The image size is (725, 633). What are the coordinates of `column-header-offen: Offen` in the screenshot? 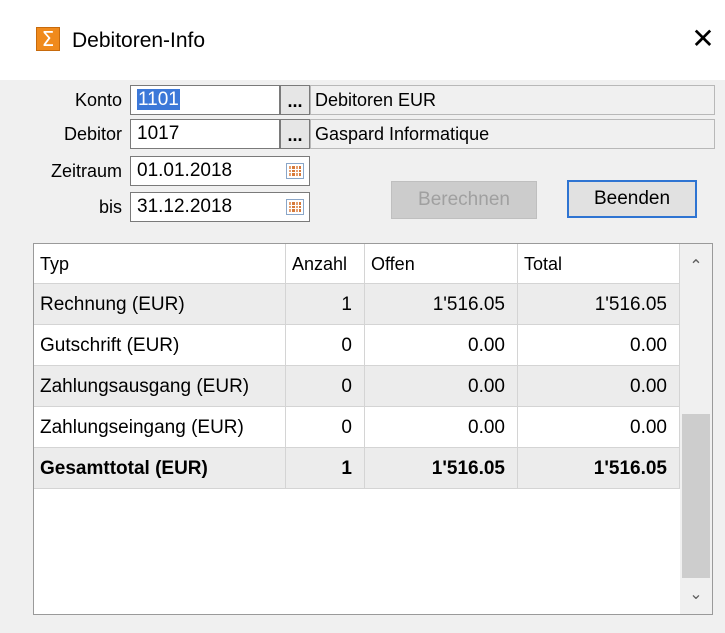 It's located at (441, 264).